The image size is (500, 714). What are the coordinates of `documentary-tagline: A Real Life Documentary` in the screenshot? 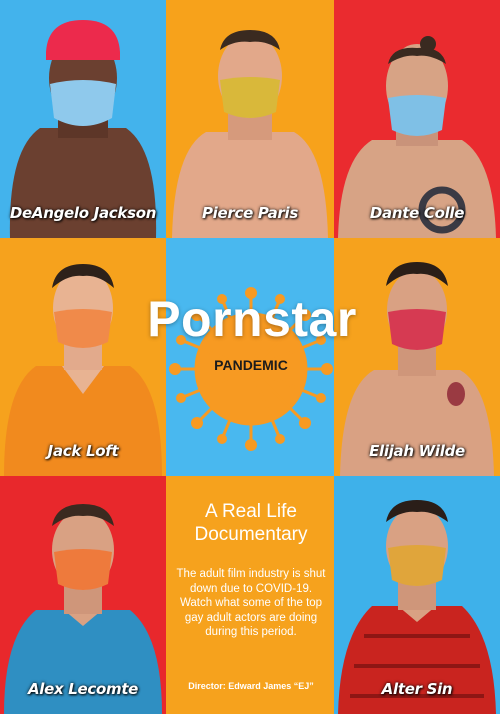 It's located at (251, 523).